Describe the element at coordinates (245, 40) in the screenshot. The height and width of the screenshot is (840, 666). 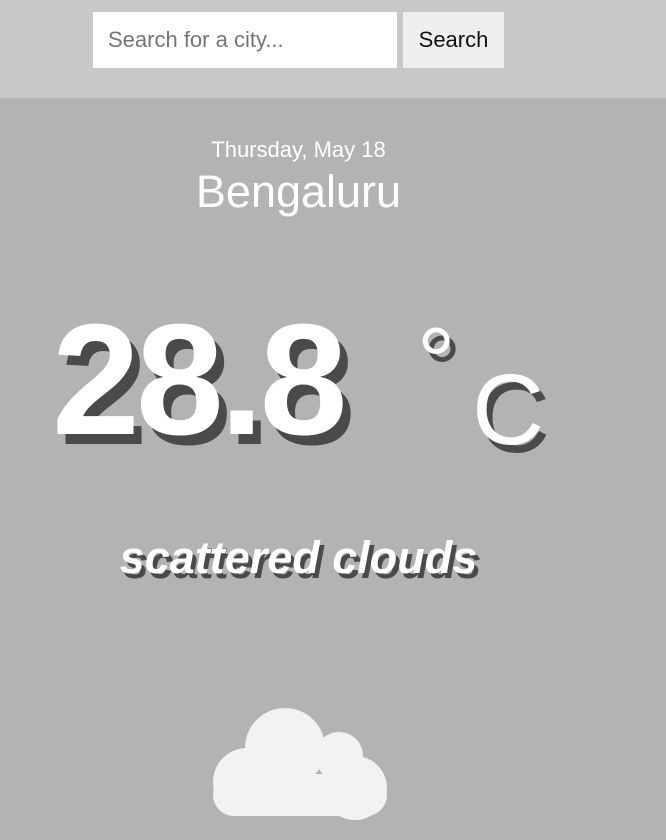
I see `search-input` at that location.